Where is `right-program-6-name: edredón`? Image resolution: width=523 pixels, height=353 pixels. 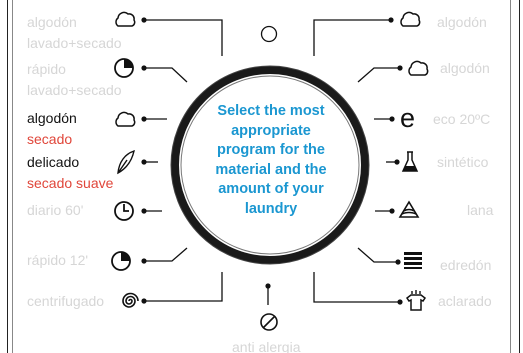
right-program-6-name: edredón is located at coordinates (466, 265).